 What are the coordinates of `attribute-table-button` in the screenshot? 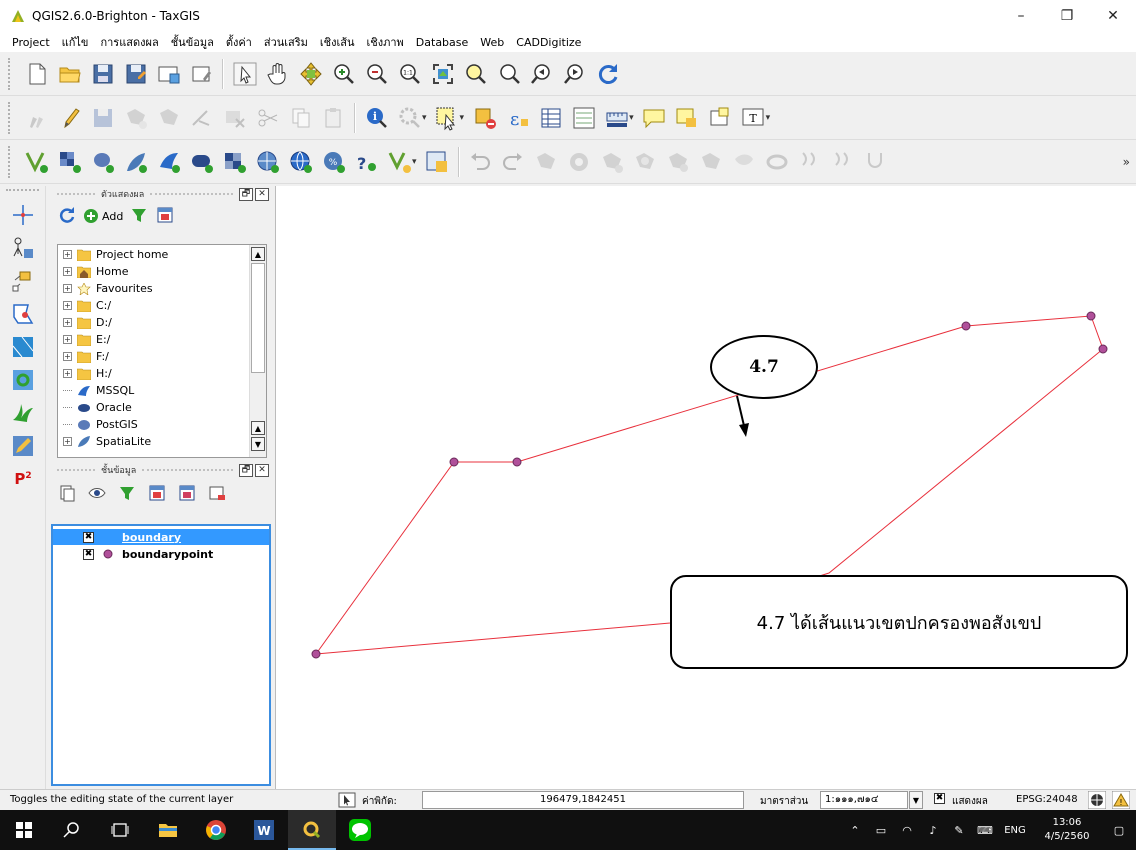 It's located at (550, 118).